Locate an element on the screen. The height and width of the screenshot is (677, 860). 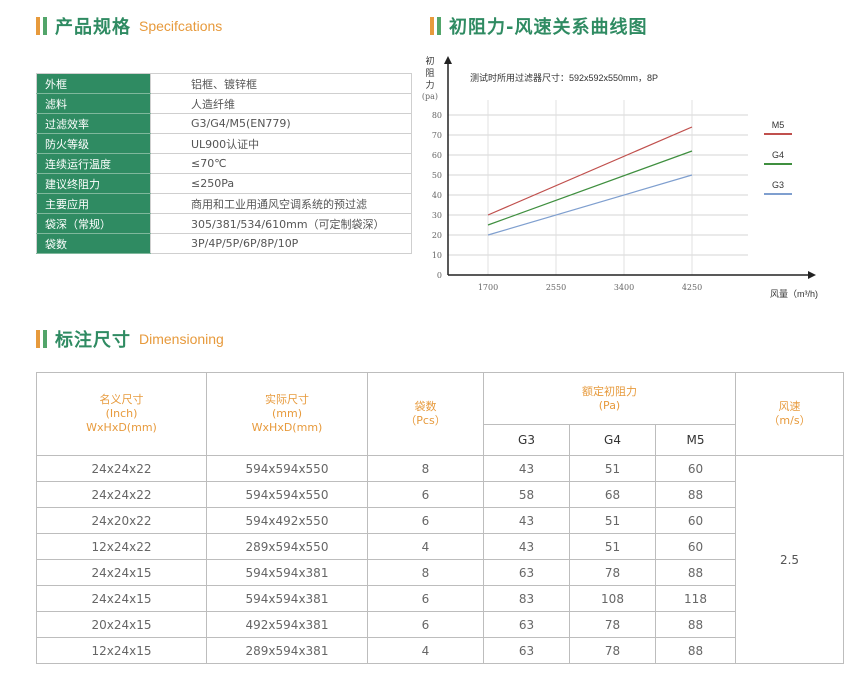
table-row: 12x24x22 289x594x550 4 43 51 60 is located at coordinates (440, 546).